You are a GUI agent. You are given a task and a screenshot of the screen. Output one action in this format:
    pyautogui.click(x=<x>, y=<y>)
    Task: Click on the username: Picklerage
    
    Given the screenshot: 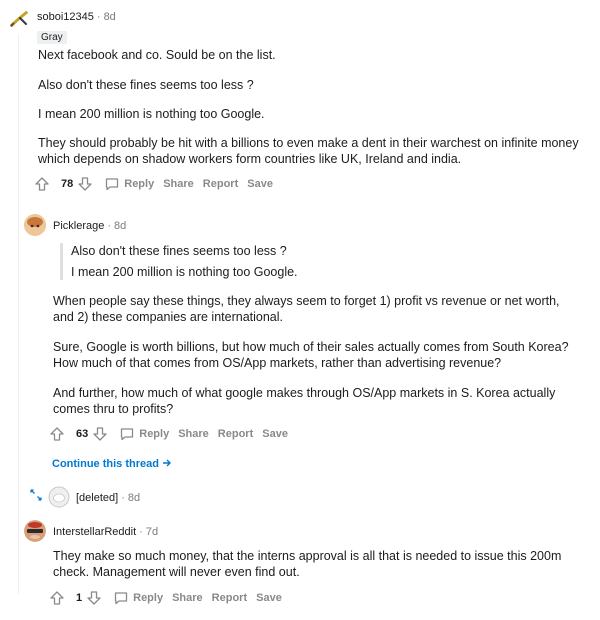 What is the action you would take?
    pyautogui.click(x=78, y=226)
    